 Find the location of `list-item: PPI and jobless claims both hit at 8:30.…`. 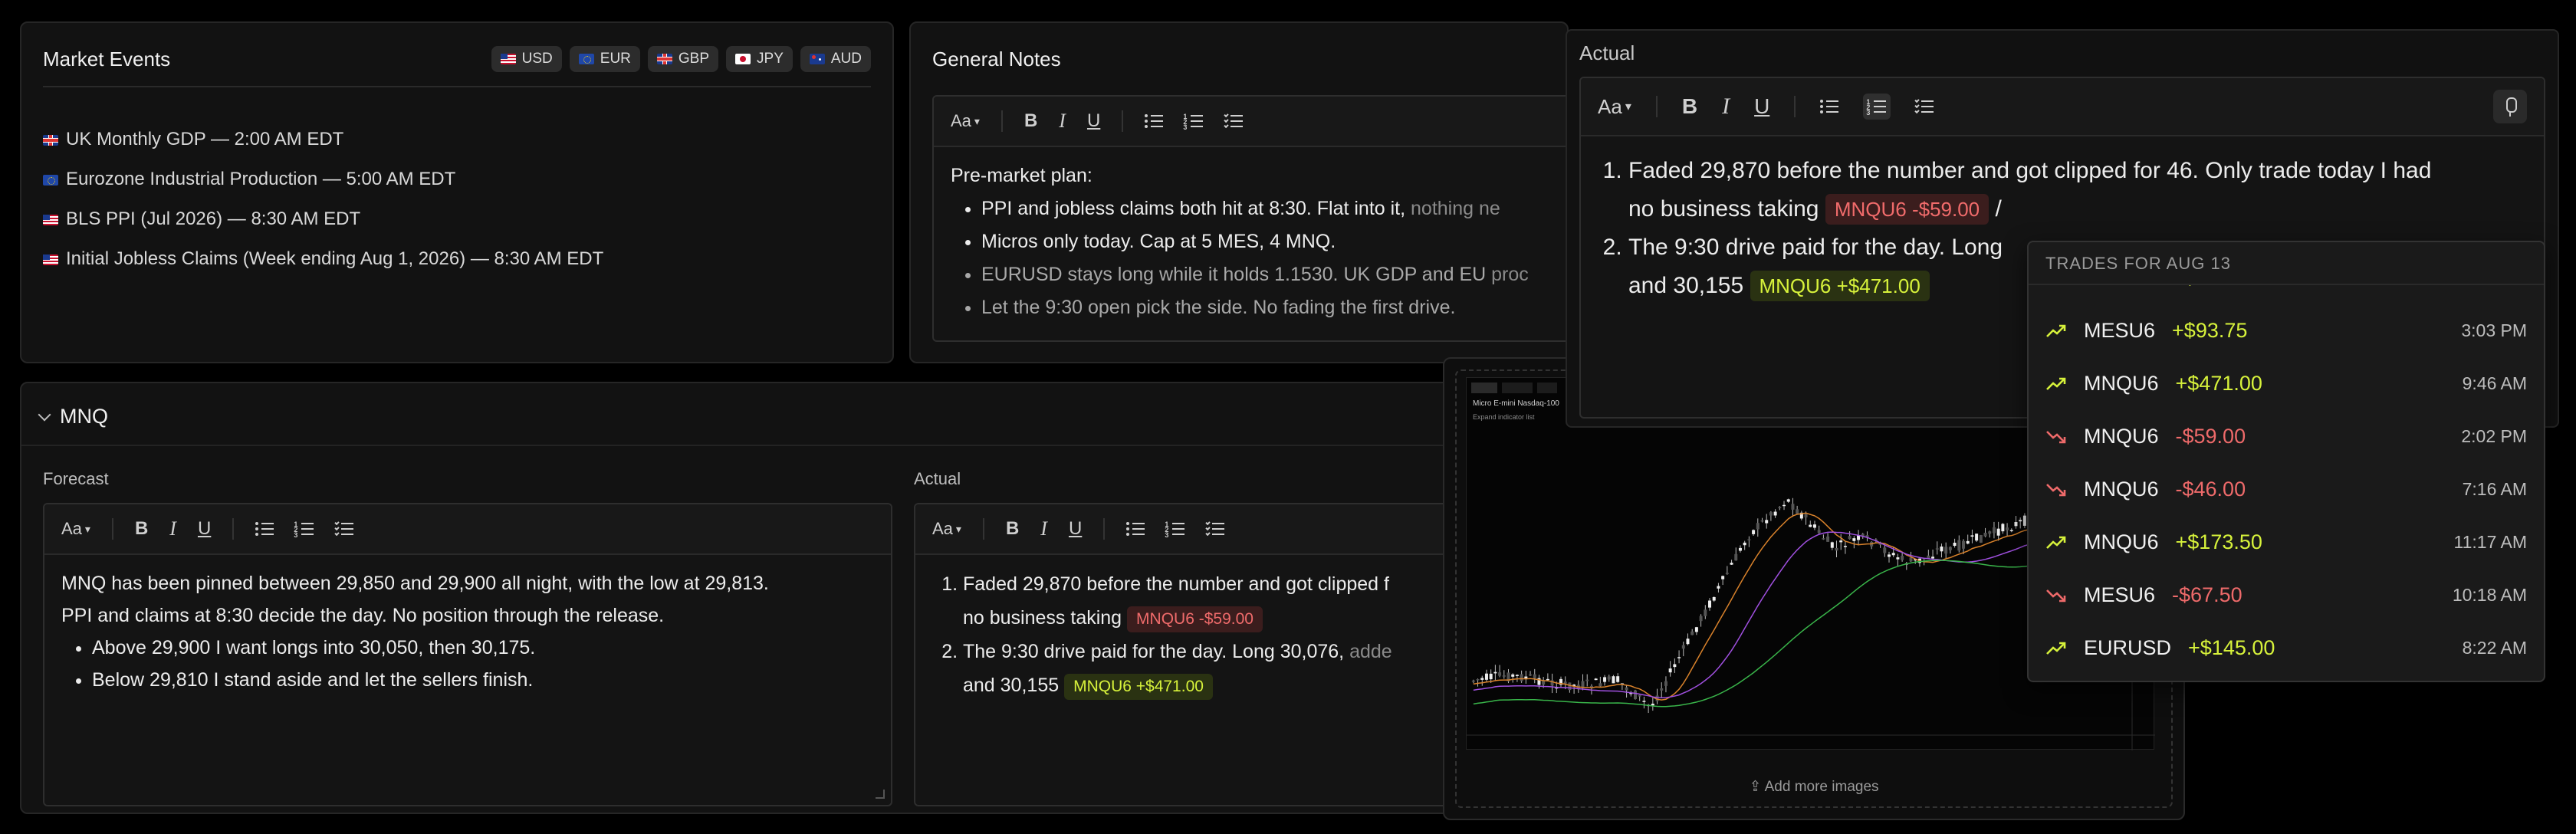

list-item: PPI and jobless claims both hit at 8:30.… is located at coordinates (1274, 208).